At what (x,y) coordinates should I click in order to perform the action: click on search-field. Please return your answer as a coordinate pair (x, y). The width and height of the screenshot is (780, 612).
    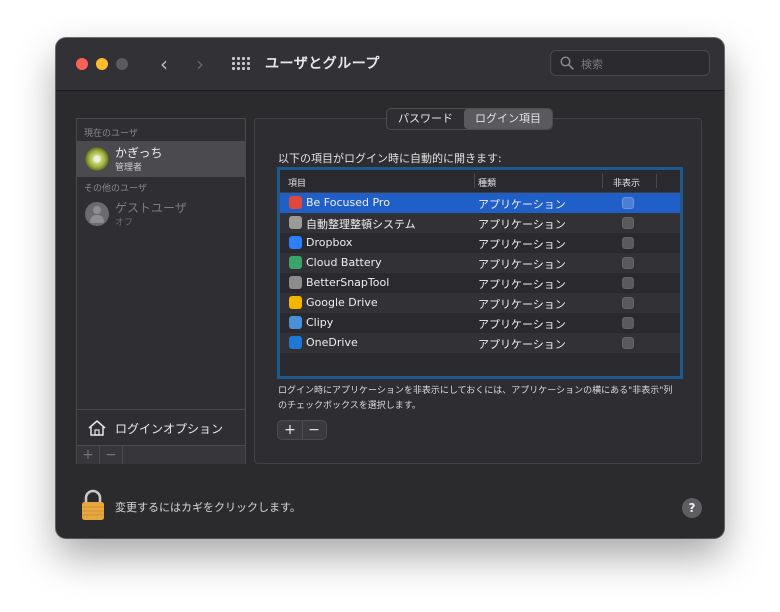
    Looking at the image, I should click on (630, 63).